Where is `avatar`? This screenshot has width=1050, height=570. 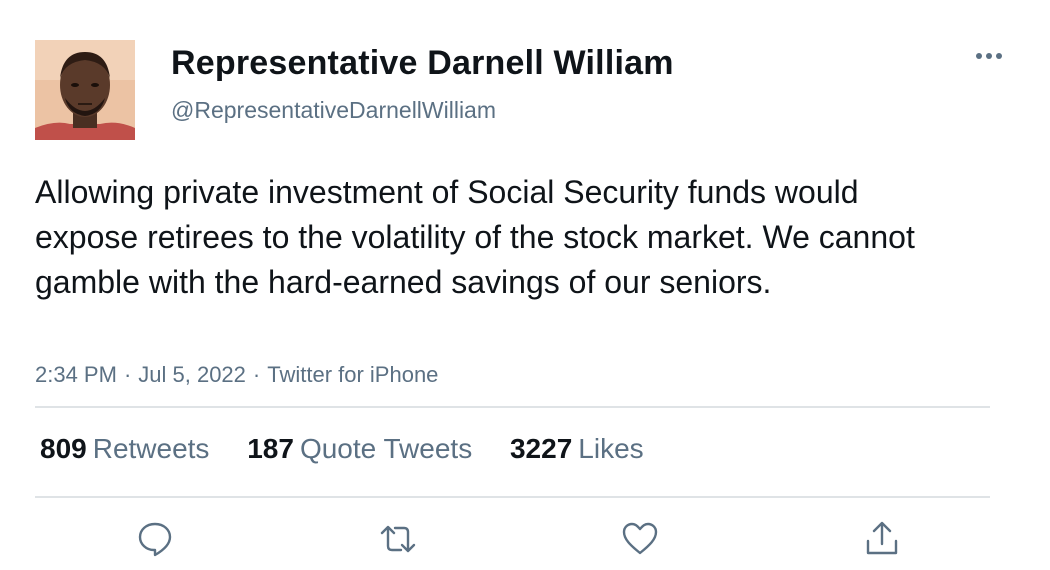 avatar is located at coordinates (85, 90).